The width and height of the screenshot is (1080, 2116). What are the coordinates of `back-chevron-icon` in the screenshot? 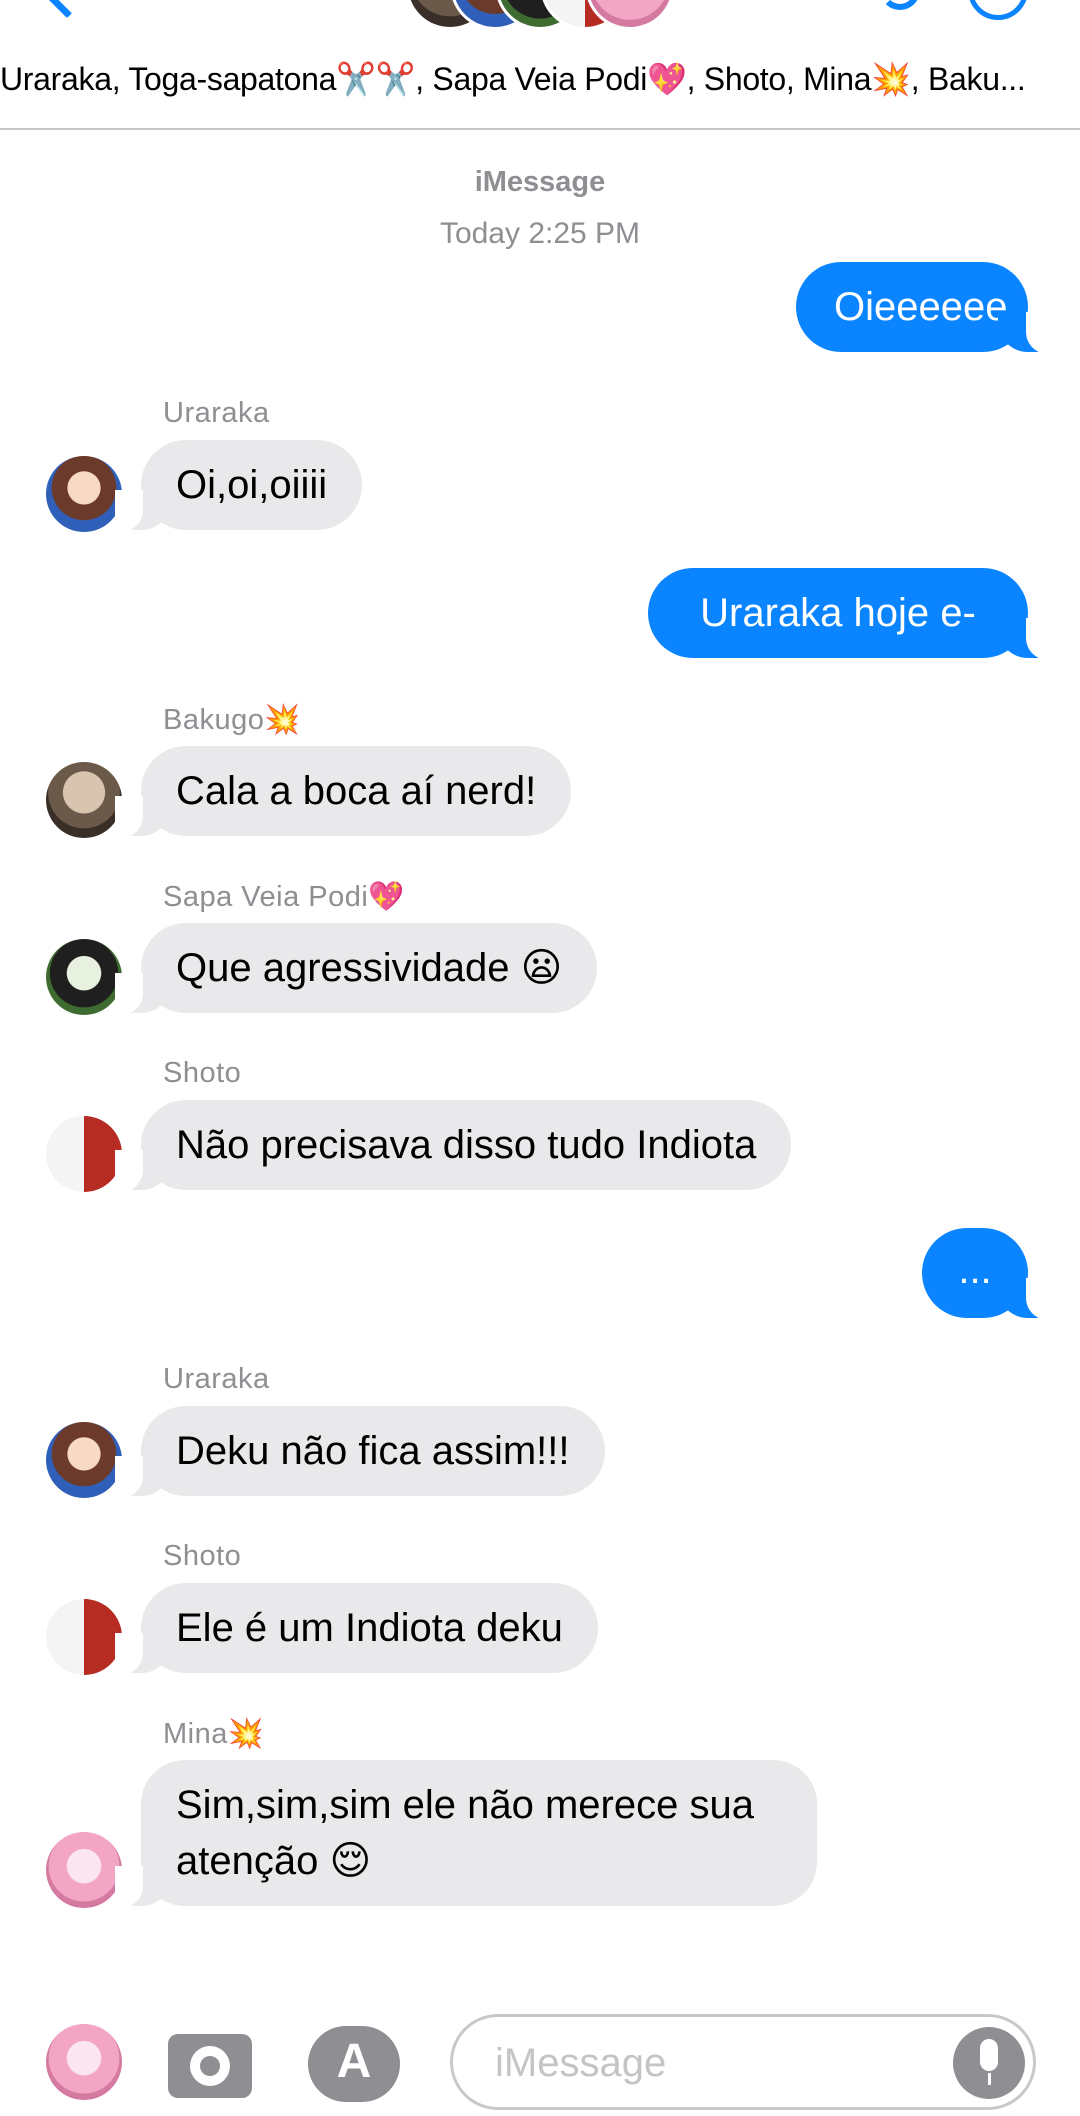 It's located at (67, 9).